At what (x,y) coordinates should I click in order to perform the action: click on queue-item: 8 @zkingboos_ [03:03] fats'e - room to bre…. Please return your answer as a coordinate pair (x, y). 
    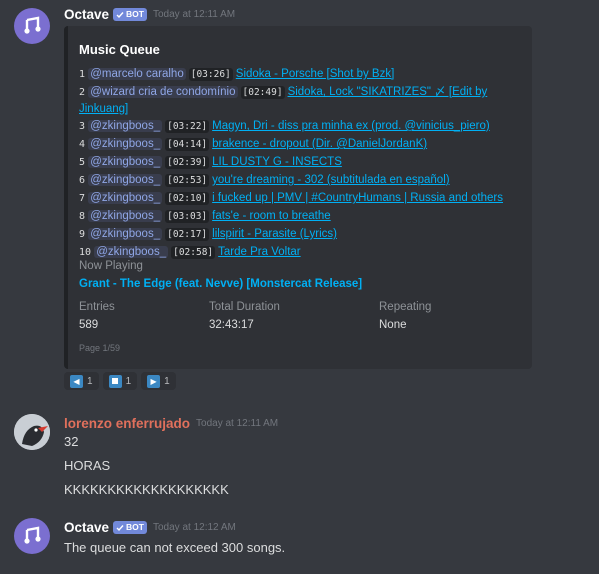
    Looking at the image, I should click on (299, 216).